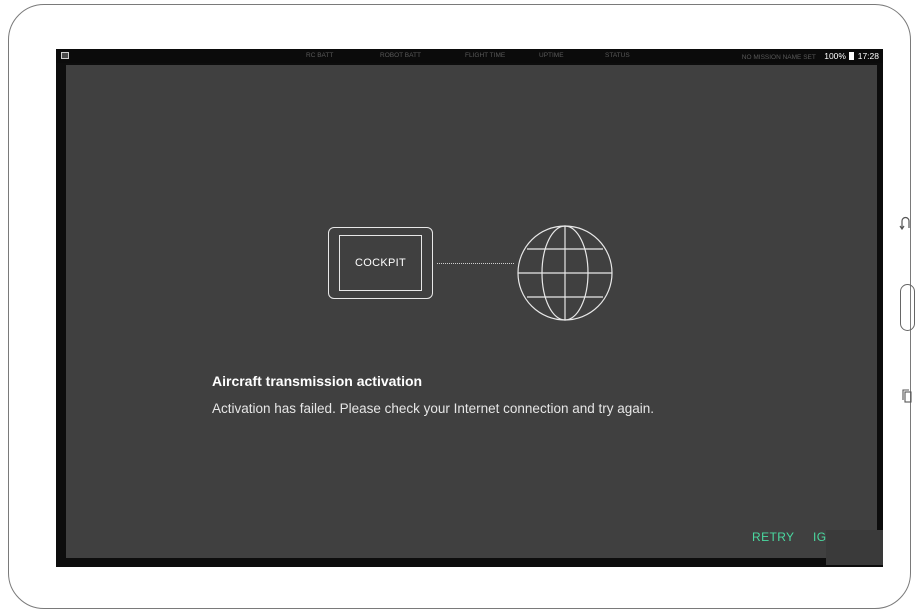  What do you see at coordinates (485, 55) in the screenshot?
I see `status-label-flight-time: FLIGHT TIME` at bounding box center [485, 55].